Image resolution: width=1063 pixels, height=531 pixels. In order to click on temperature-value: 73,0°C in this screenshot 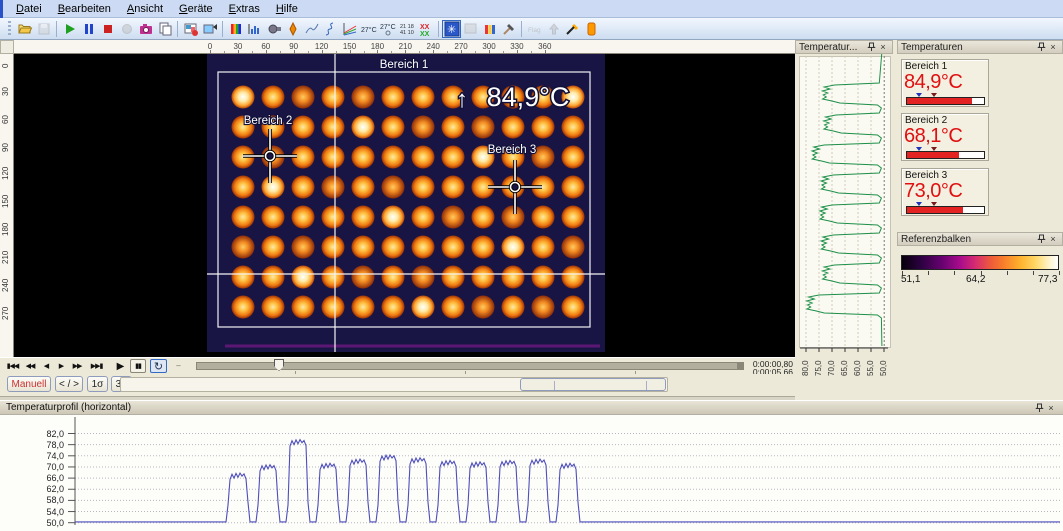, I will do `click(933, 191)`.